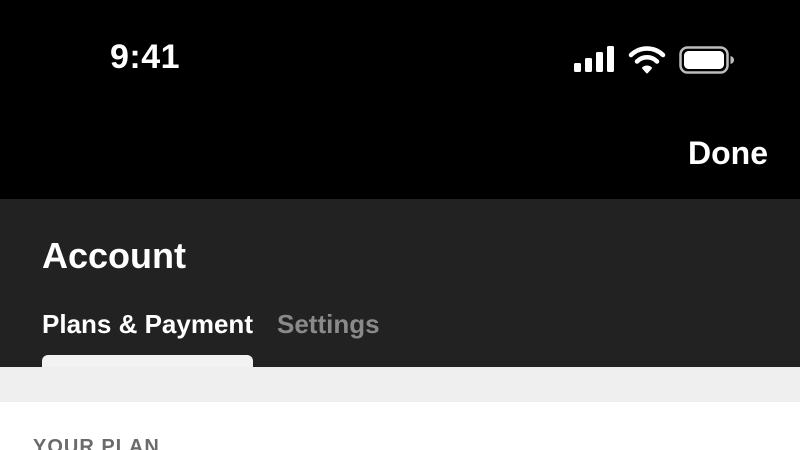  I want to click on tab-label: Plans & Payment, so click(147, 324).